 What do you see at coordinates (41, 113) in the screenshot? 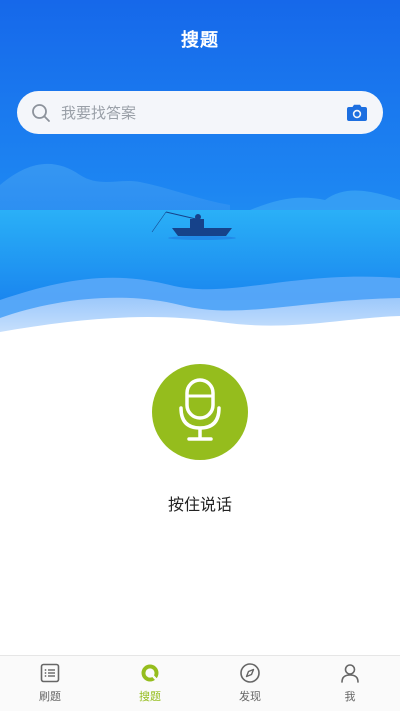
I see `search-icon` at bounding box center [41, 113].